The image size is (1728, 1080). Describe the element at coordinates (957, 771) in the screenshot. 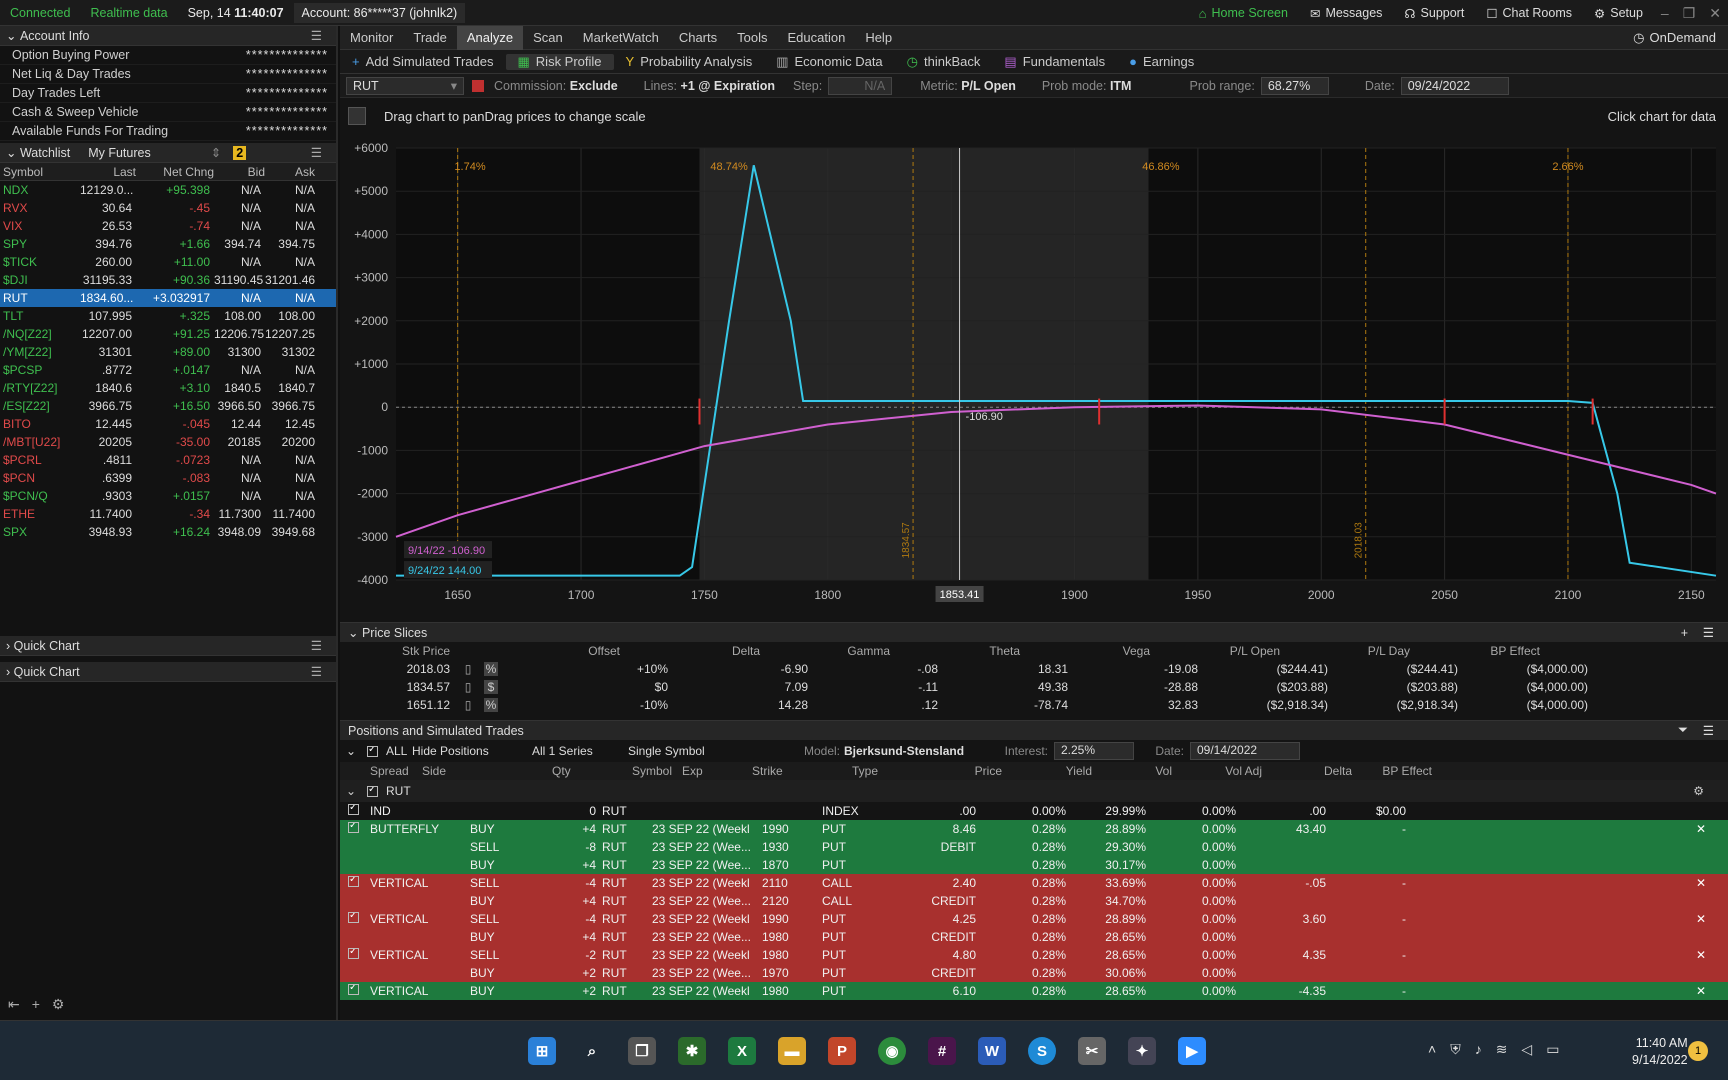

I see `position-col-header: Price` at that location.